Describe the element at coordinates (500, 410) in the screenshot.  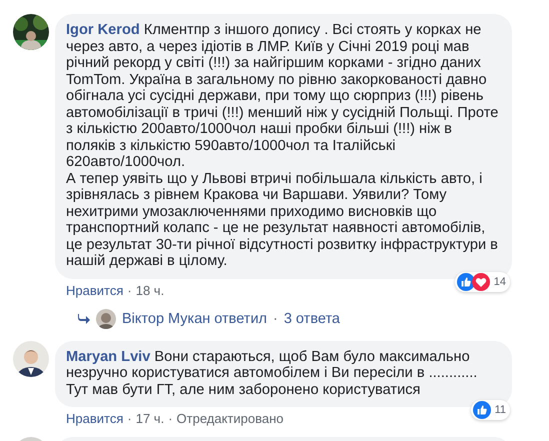
I see `reaction-count: 11` at that location.